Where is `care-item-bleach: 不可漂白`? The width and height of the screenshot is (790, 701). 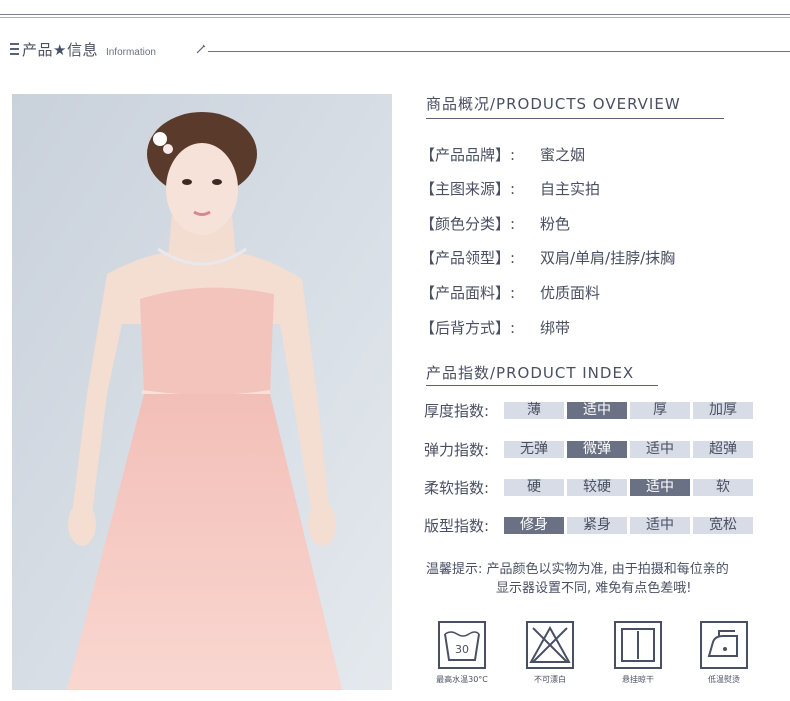 care-item-bleach: 不可漂白 is located at coordinates (550, 652).